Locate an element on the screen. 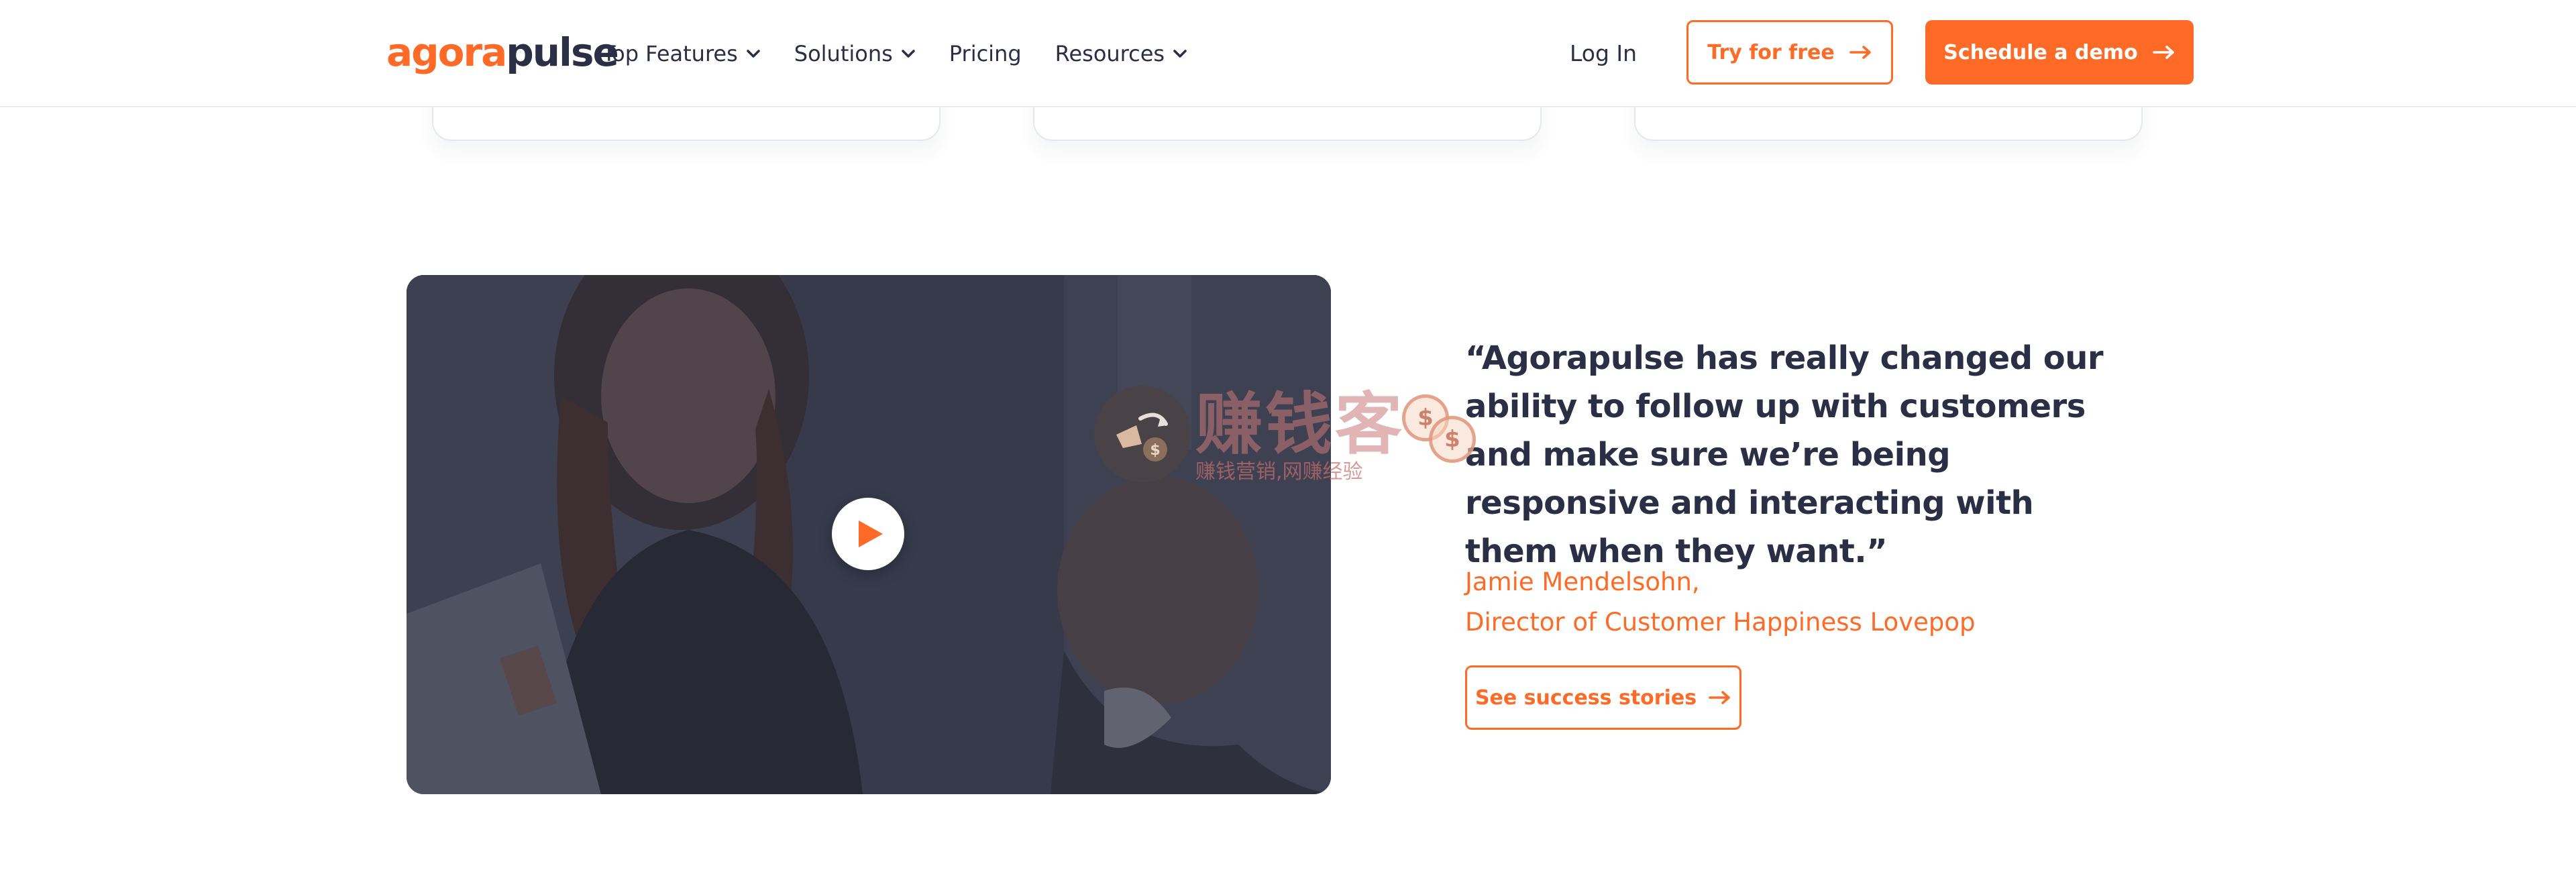 This screenshot has height=872, width=2576. coin-icon: $ is located at coordinates (1452, 439).